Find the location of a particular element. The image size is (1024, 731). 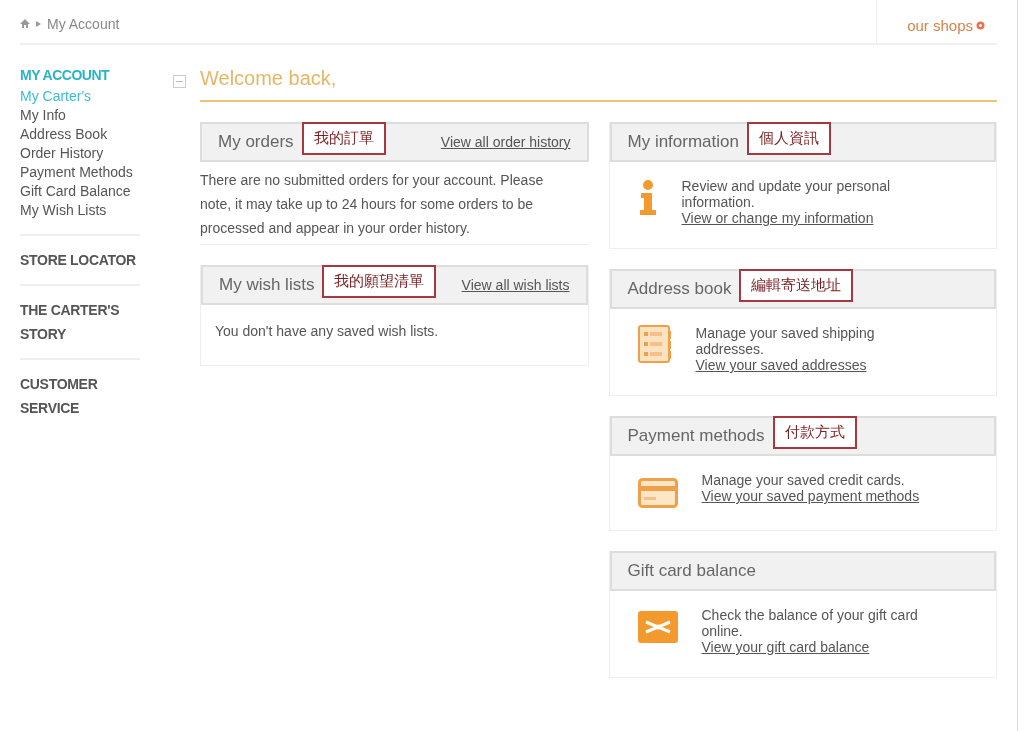

annotation-callout: 我的願望清單 is located at coordinates (379, 281).